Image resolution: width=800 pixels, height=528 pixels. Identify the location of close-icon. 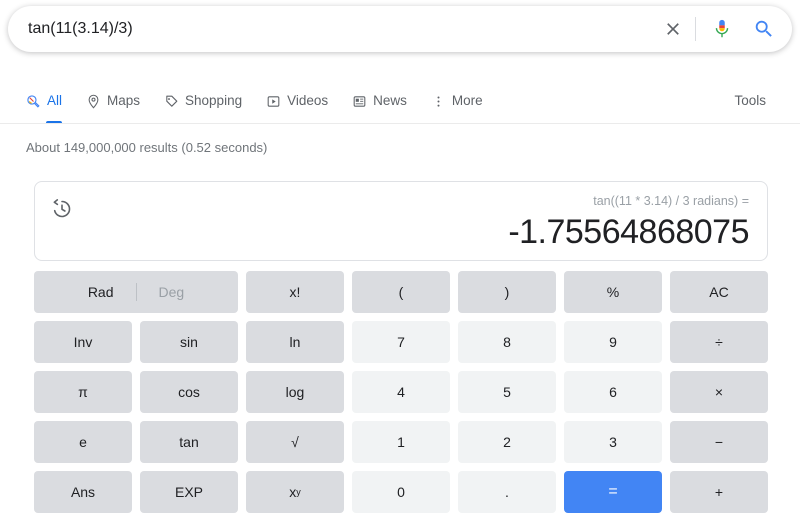
(673, 29).